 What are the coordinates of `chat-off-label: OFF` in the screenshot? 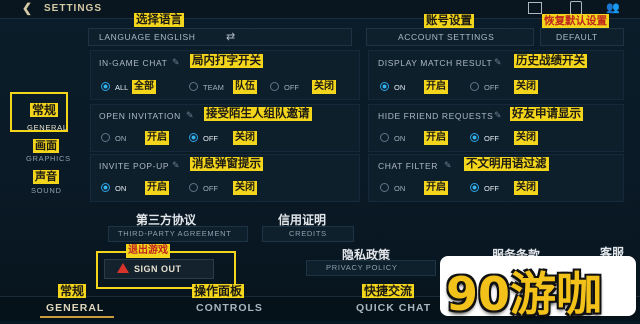 It's located at (291, 87).